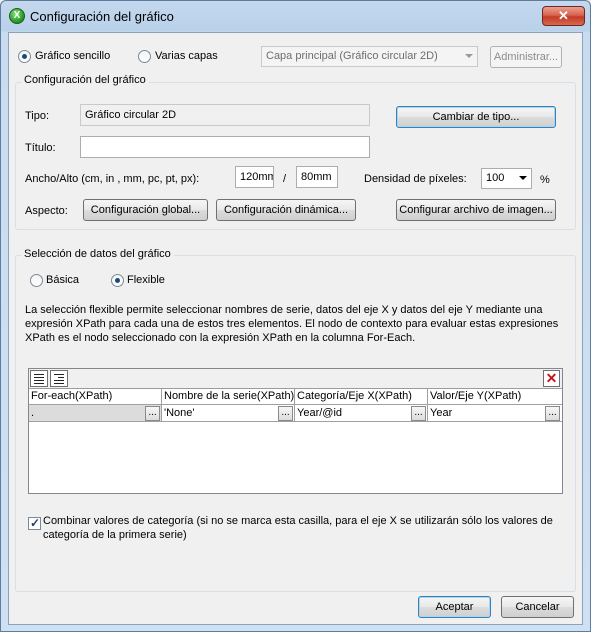 The height and width of the screenshot is (632, 591). What do you see at coordinates (228, 413) in the screenshot?
I see `cell-series: 'None'` at bounding box center [228, 413].